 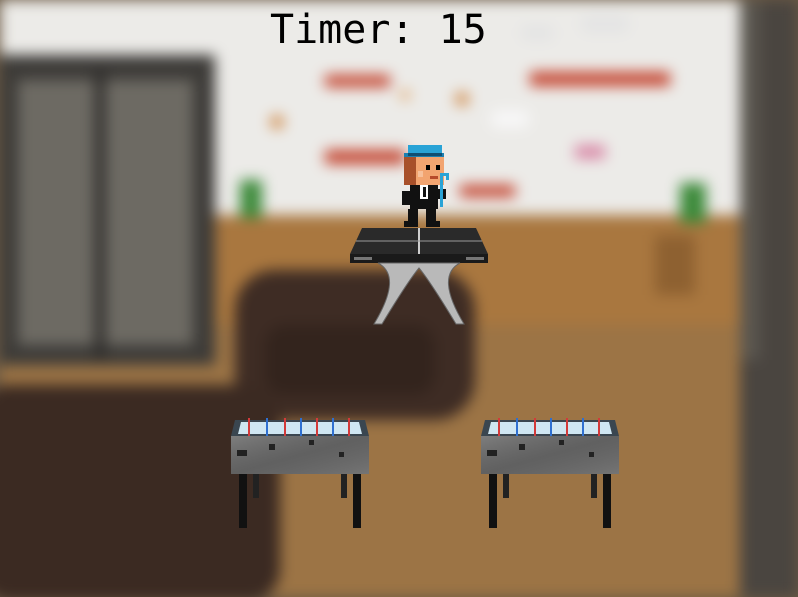 I want to click on timer-display: Timer: 15, so click(x=378, y=30).